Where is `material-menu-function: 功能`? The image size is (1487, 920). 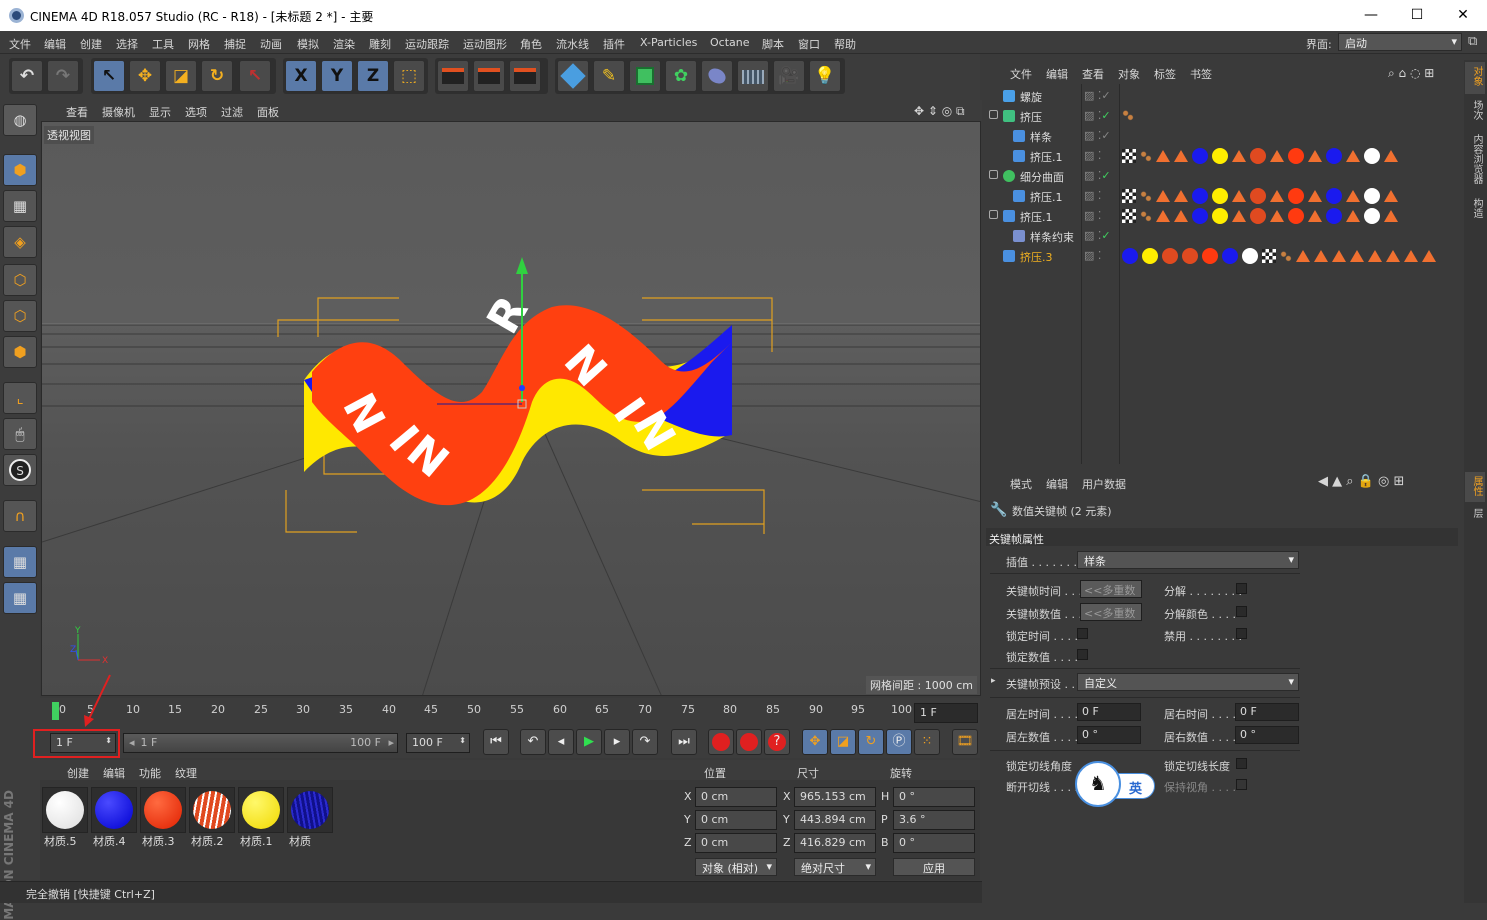
material-menu-function: 功能 is located at coordinates (150, 773).